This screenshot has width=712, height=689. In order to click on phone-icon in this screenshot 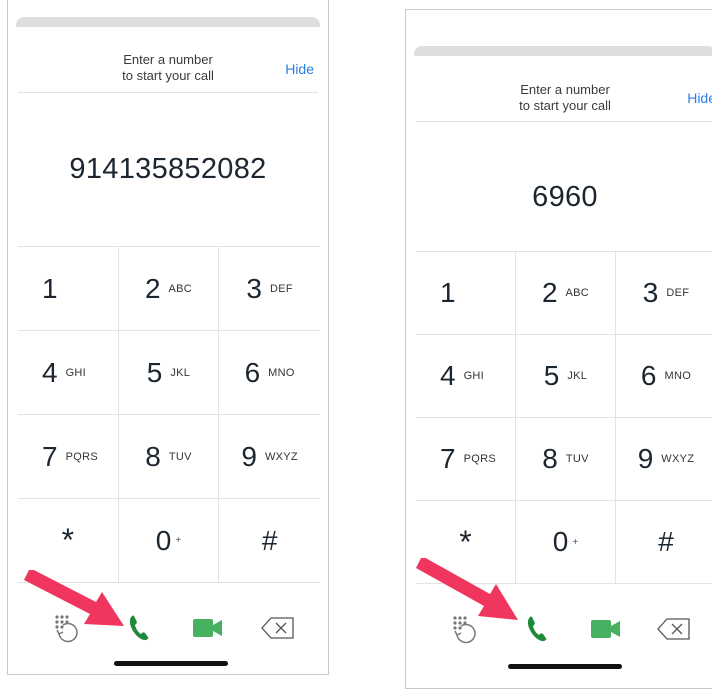, I will do `click(538, 629)`.